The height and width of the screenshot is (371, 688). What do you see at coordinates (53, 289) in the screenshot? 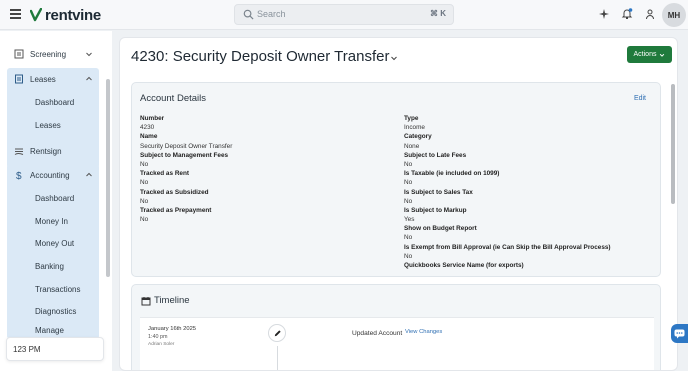
I see `sidebar-subitem-transactions: Transactions` at bounding box center [53, 289].